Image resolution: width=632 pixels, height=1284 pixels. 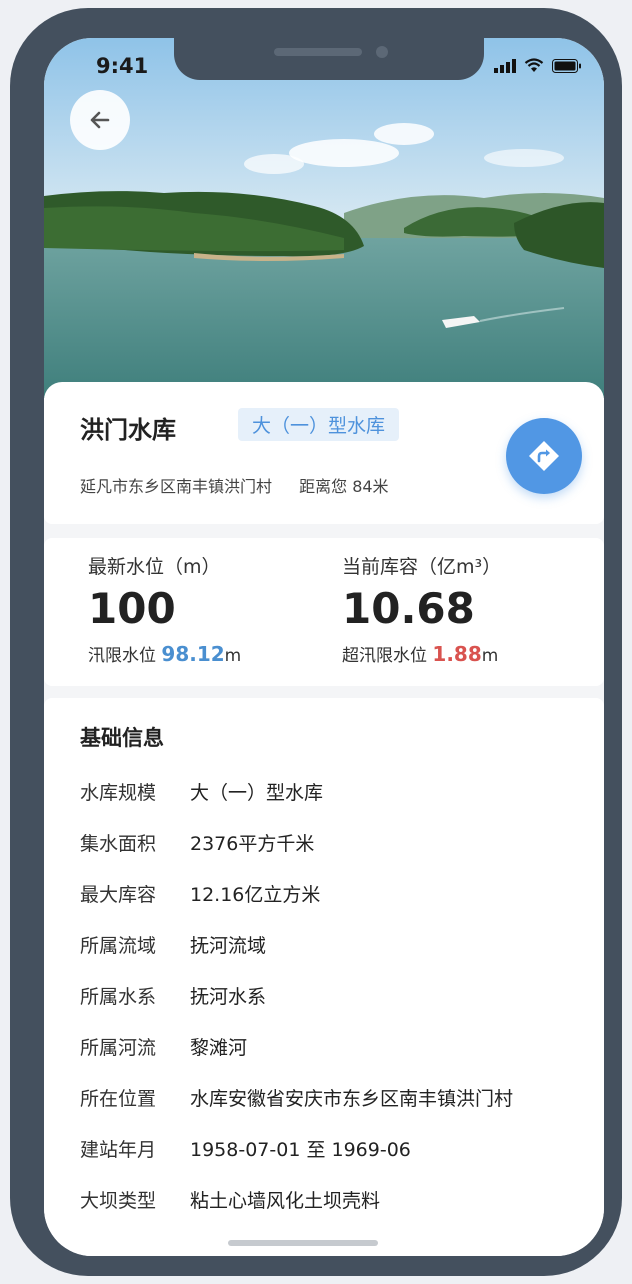 I want to click on info-row: 所属水系 抚河水系, so click(x=296, y=1007).